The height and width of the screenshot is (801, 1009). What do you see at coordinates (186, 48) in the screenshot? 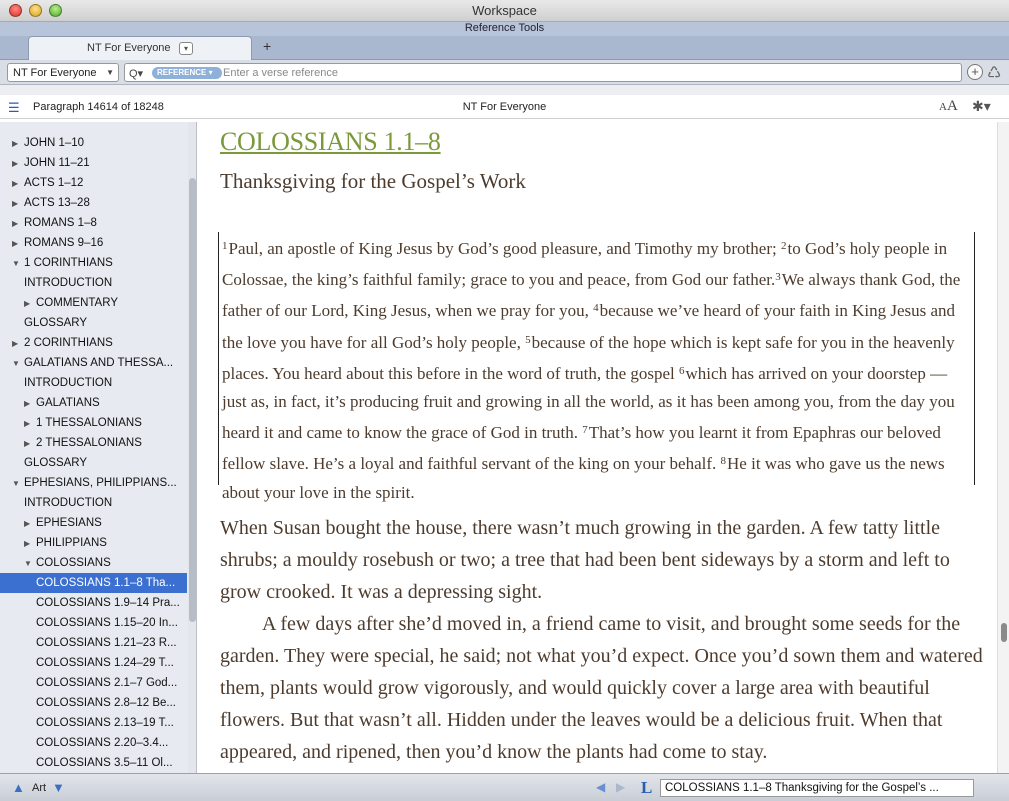
I see `tab-menu-icon: ▾` at bounding box center [186, 48].